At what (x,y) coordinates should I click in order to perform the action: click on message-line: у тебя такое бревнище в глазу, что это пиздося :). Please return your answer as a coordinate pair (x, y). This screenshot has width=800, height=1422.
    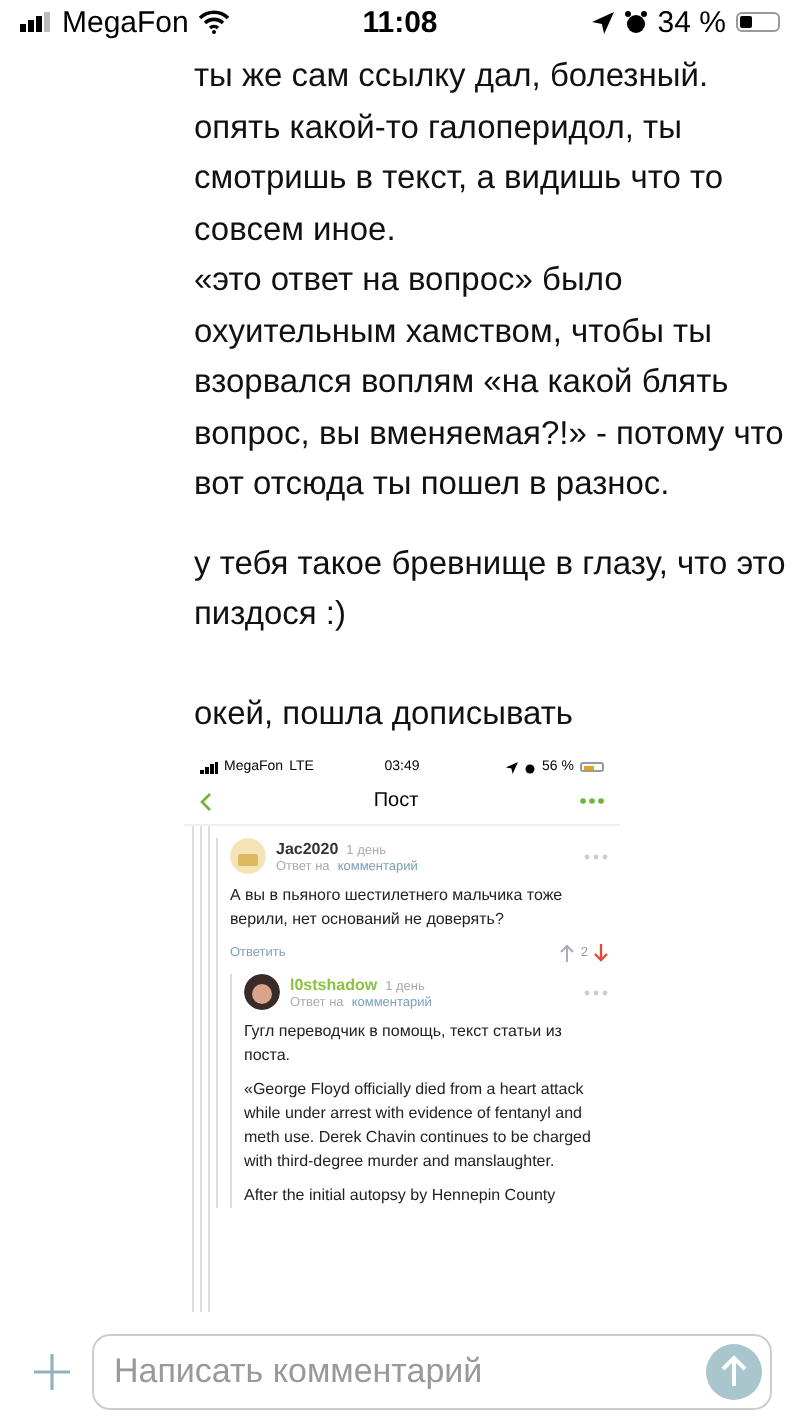
    Looking at the image, I should click on (491, 589).